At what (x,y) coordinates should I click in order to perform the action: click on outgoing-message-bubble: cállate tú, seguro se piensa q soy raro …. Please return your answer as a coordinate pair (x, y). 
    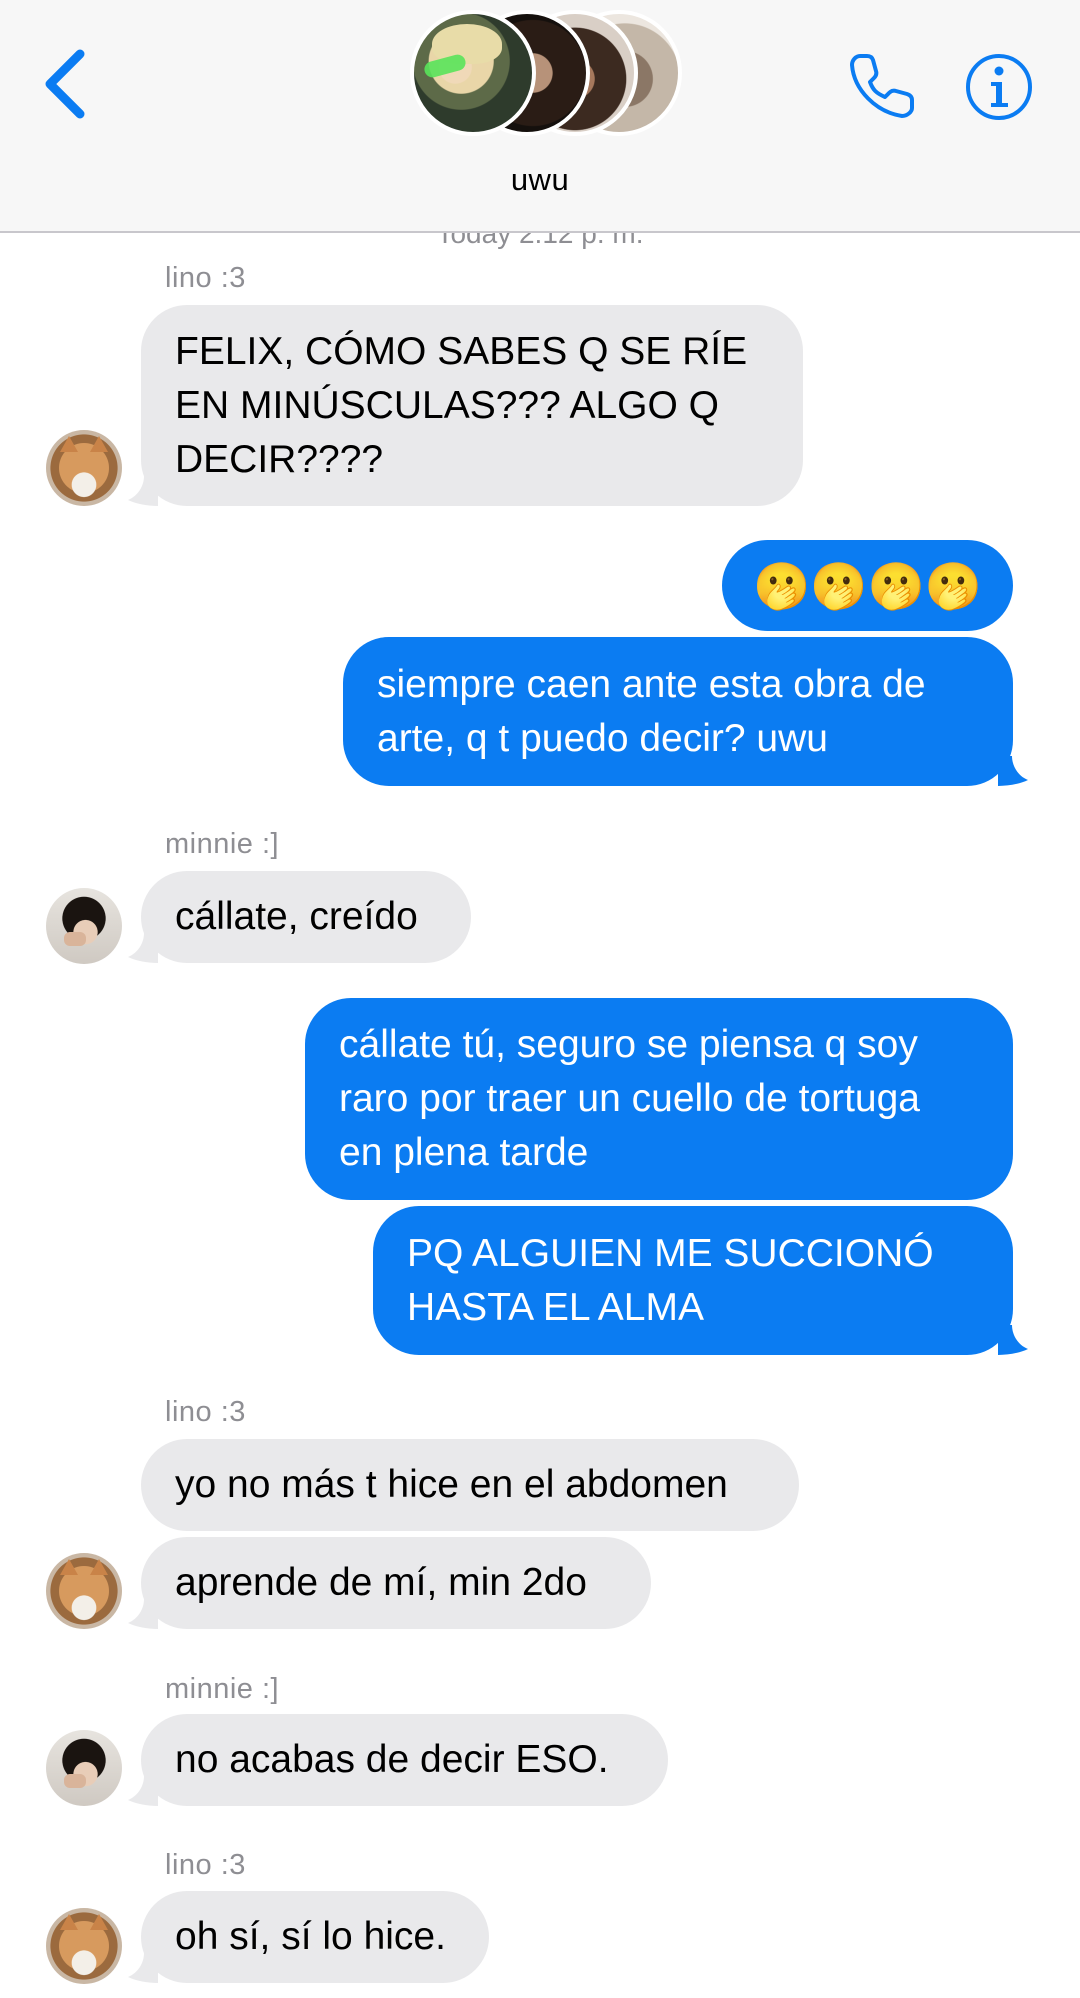
    Looking at the image, I should click on (659, 1099).